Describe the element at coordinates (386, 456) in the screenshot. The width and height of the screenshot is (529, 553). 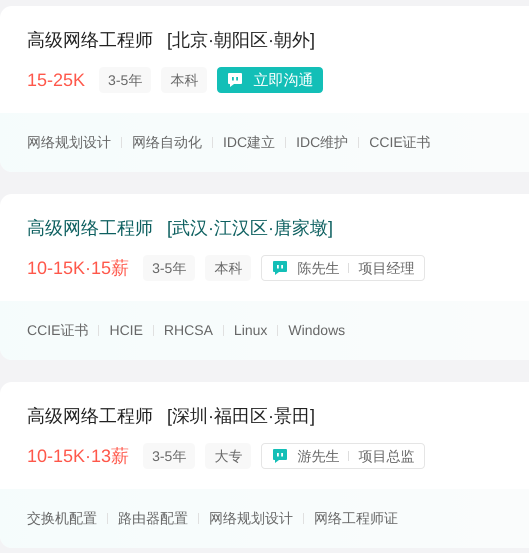
I see `recruiter-role: 项目总监` at that location.